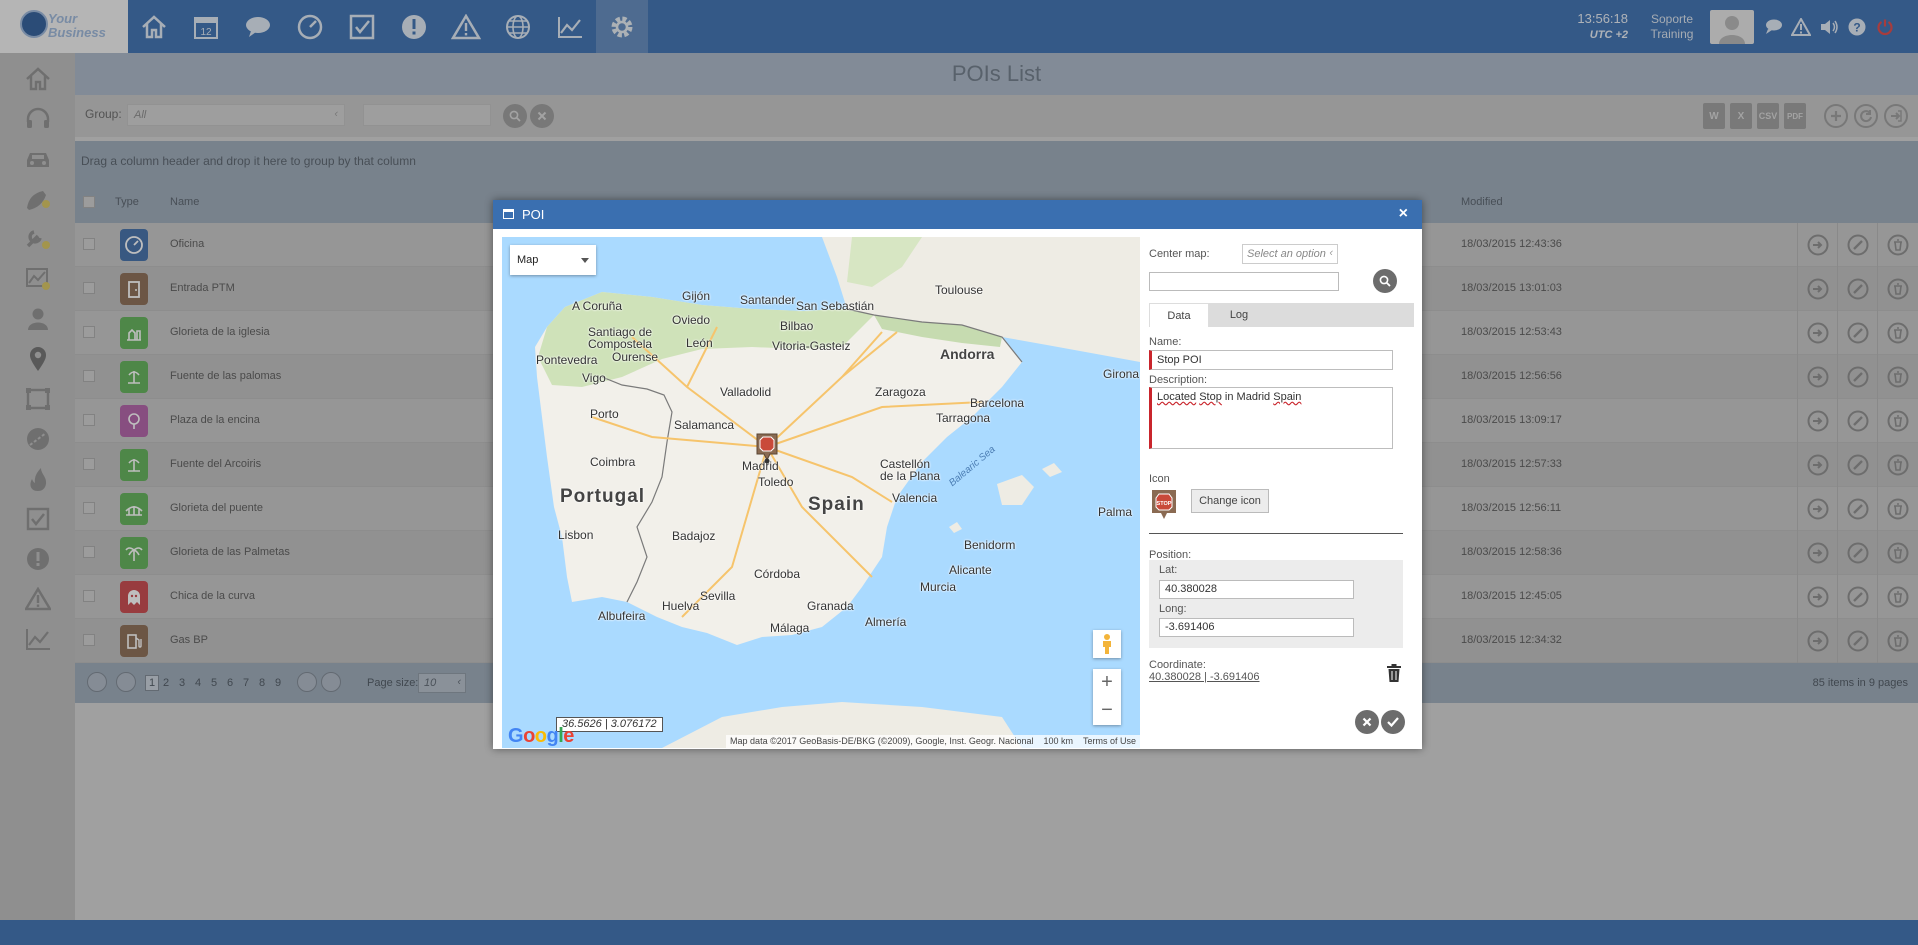  Describe the element at coordinates (967, 354) in the screenshot. I see `map-label: Andorra` at that location.